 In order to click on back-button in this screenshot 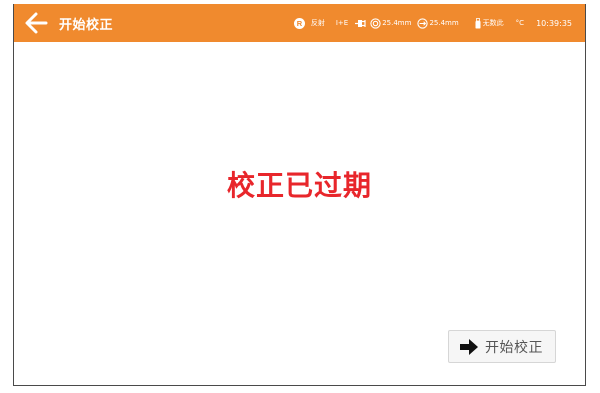, I will do `click(37, 23)`.